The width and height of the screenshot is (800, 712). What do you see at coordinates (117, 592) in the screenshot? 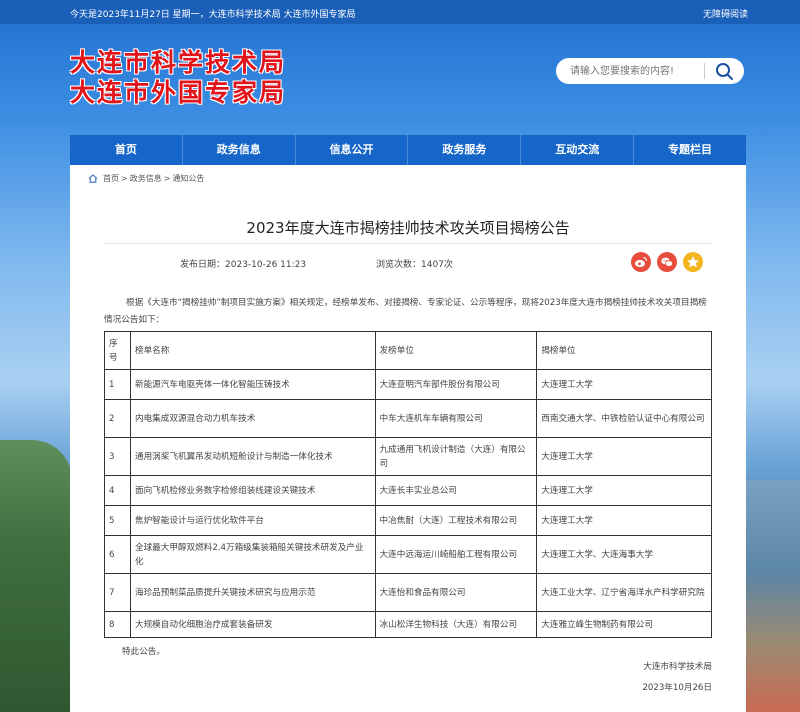
I see `cell-index: 7` at bounding box center [117, 592].